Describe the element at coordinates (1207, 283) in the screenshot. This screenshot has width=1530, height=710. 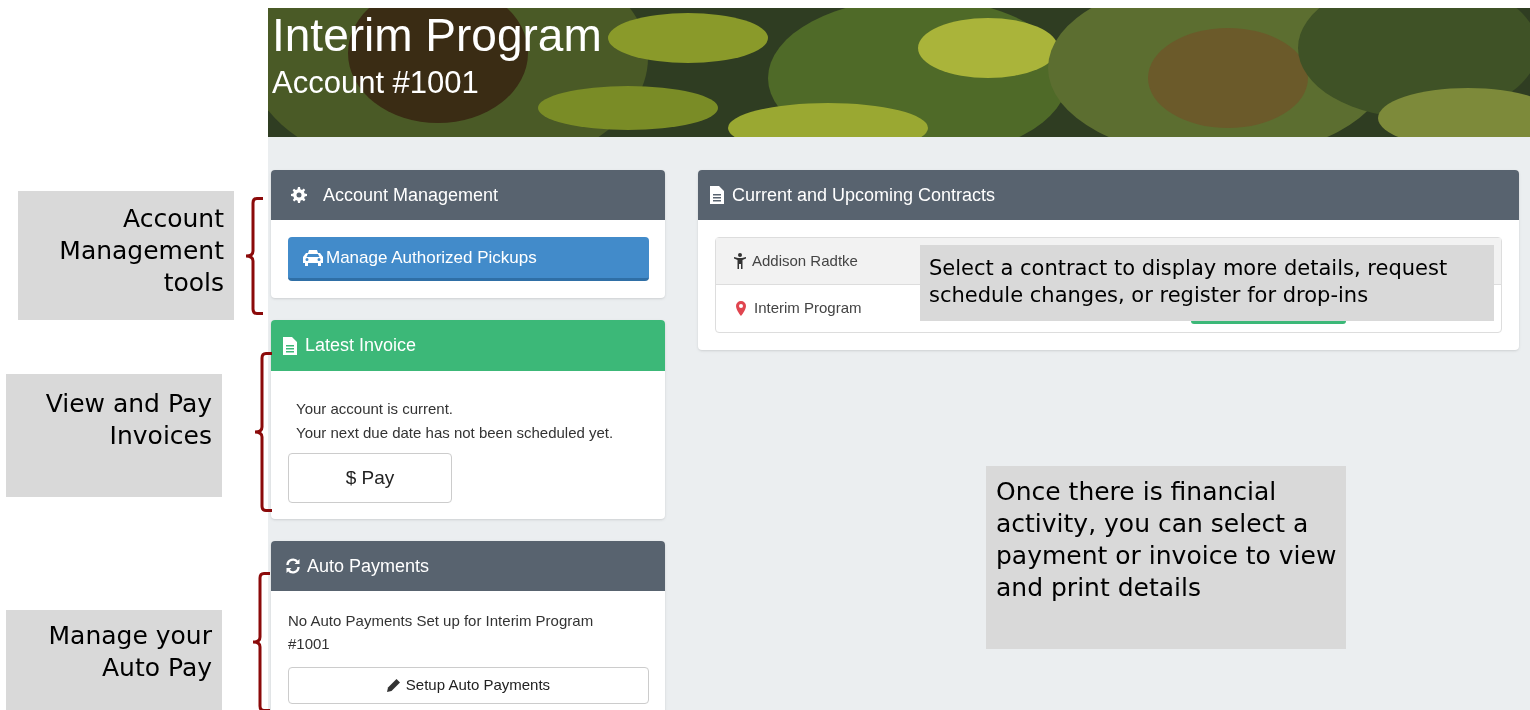
I see `callout-note: Select a contract to display more details, request schedule changes, or register for drop-ins` at that location.